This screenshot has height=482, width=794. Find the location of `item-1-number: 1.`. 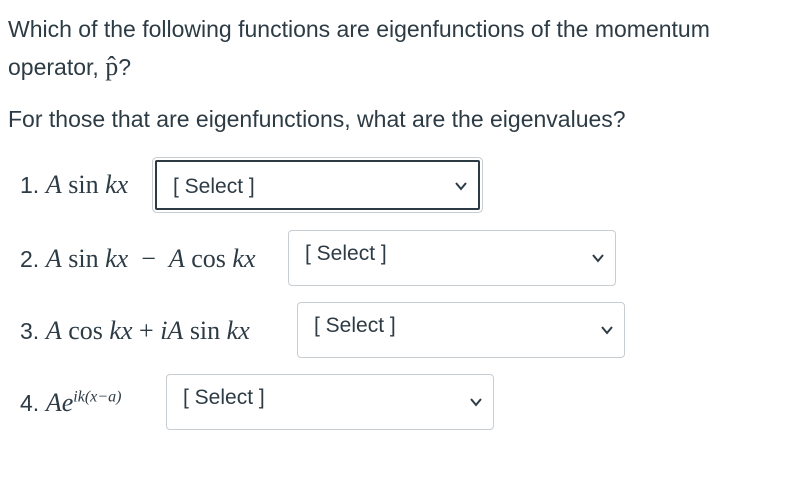

item-1-number: 1. is located at coordinates (30, 185).